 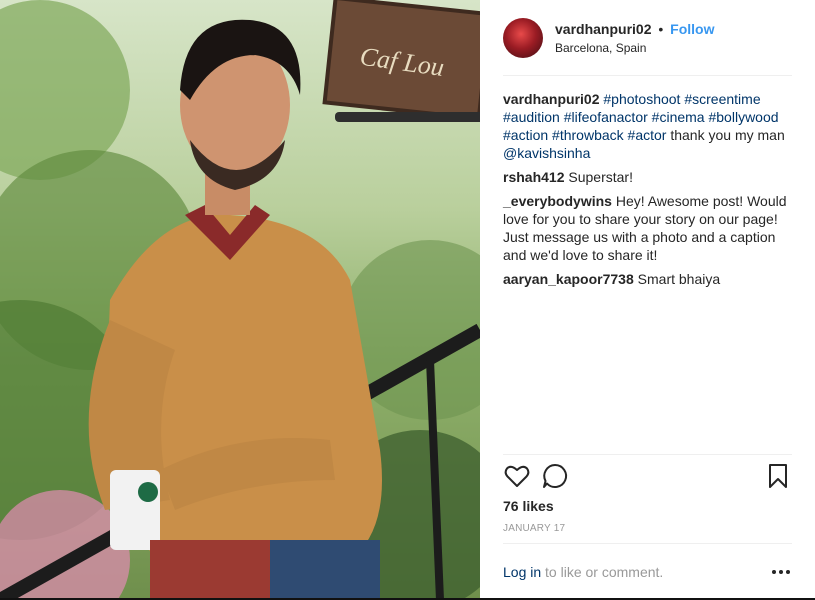 I want to click on hashtag: #photoshoot, so click(x=641, y=99).